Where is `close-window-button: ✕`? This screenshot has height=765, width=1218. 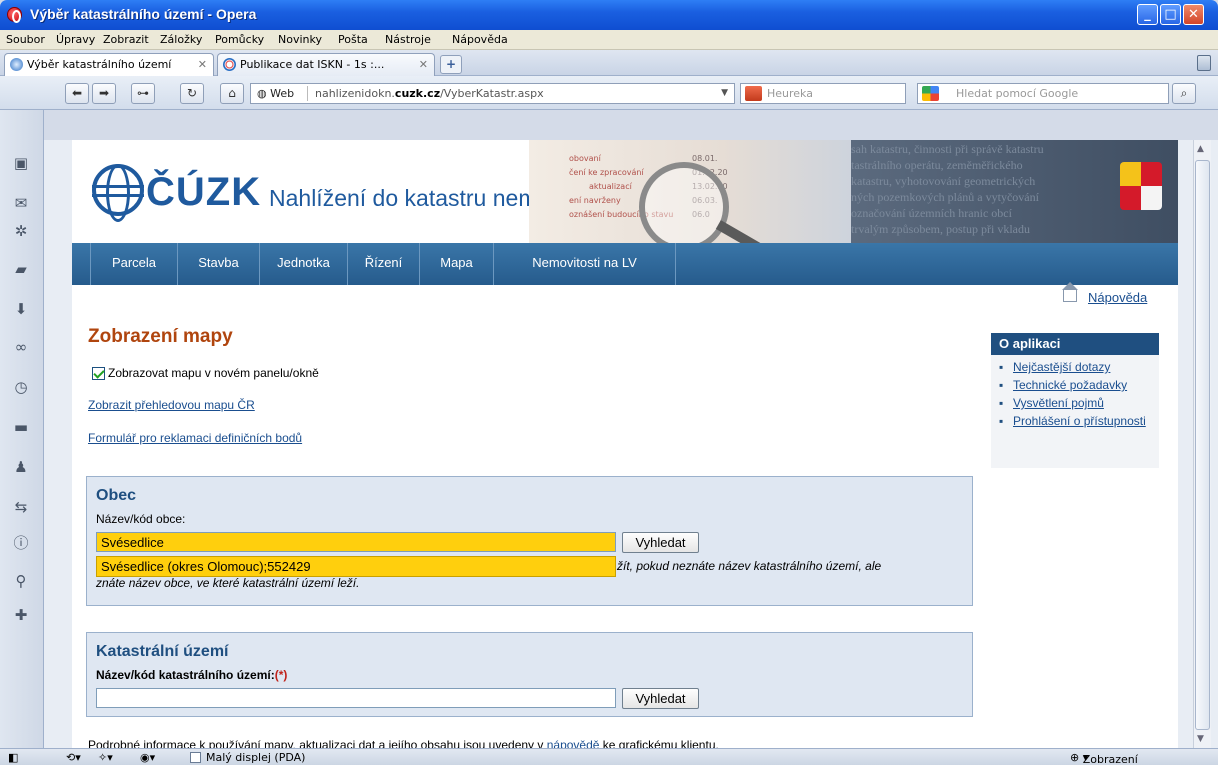 close-window-button: ✕ is located at coordinates (1193, 14).